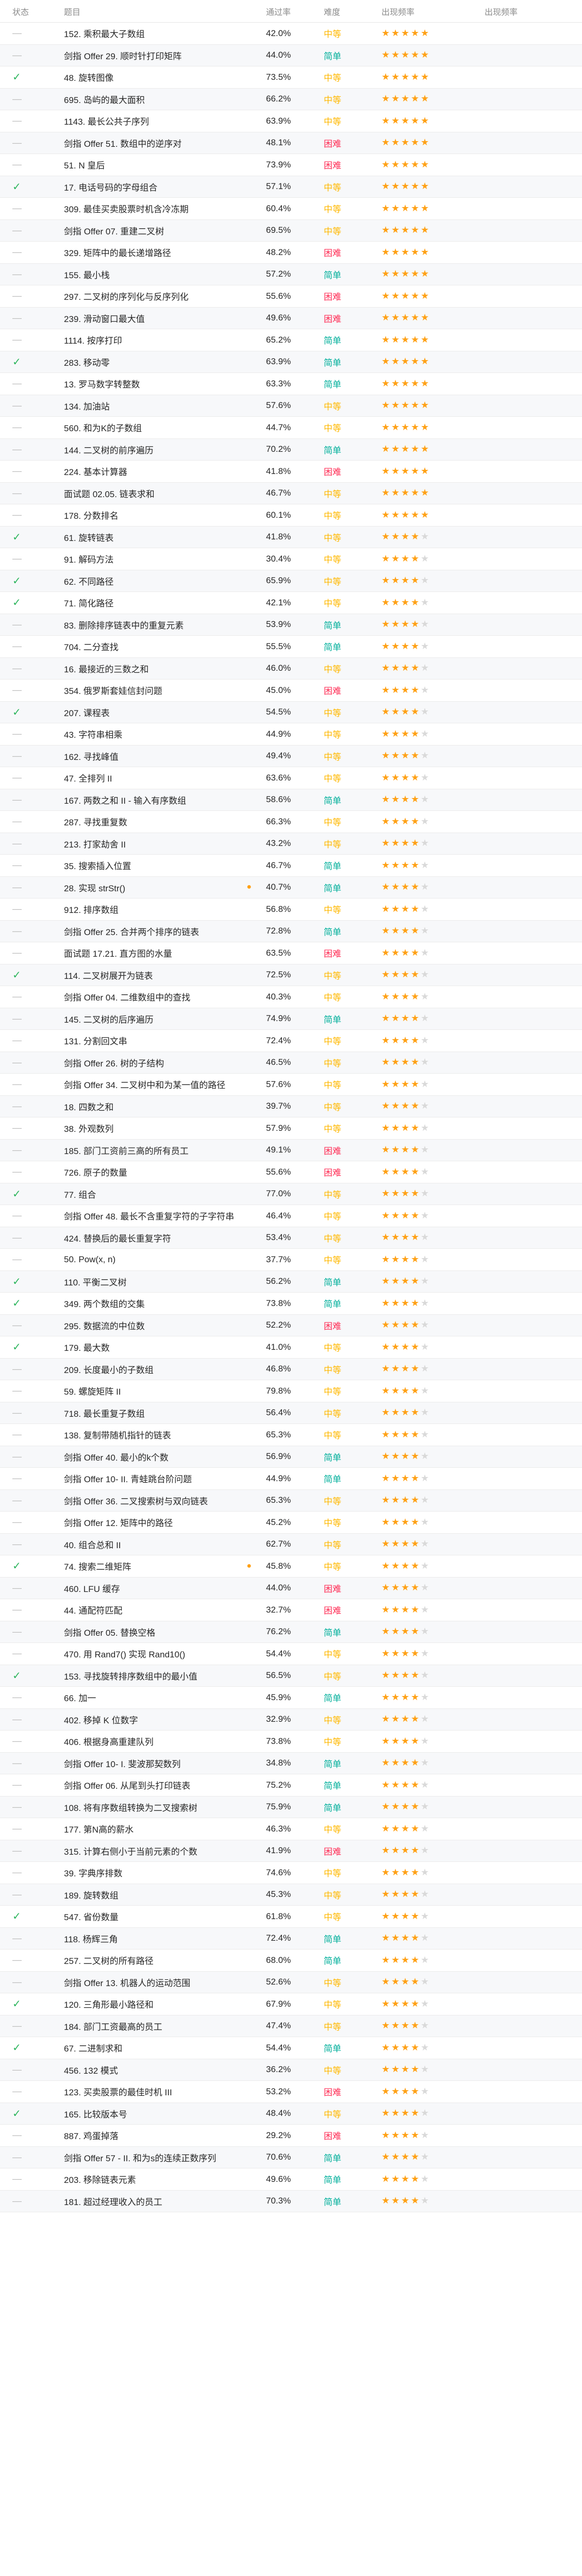 The image size is (582, 2576). What do you see at coordinates (291, 1260) in the screenshot?
I see `table-row: —50. Pow(x, n) 37.7% 中等 ★ ★ ★ ★ ★` at bounding box center [291, 1260].